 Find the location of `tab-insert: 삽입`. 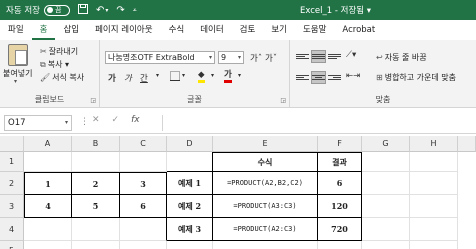

tab-insert: 삽입 is located at coordinates (71, 30).